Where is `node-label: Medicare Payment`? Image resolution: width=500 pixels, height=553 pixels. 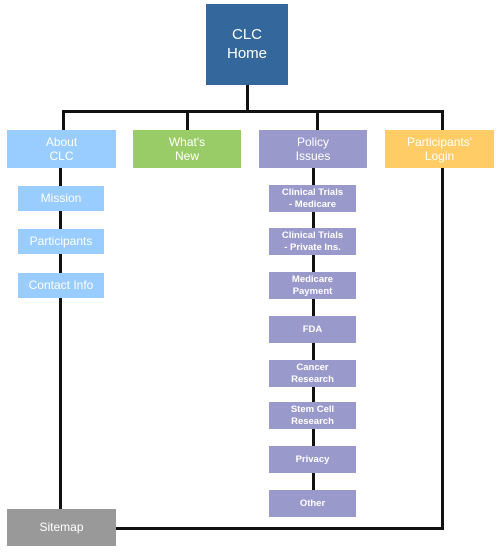 node-label: Medicare Payment is located at coordinates (312, 285).